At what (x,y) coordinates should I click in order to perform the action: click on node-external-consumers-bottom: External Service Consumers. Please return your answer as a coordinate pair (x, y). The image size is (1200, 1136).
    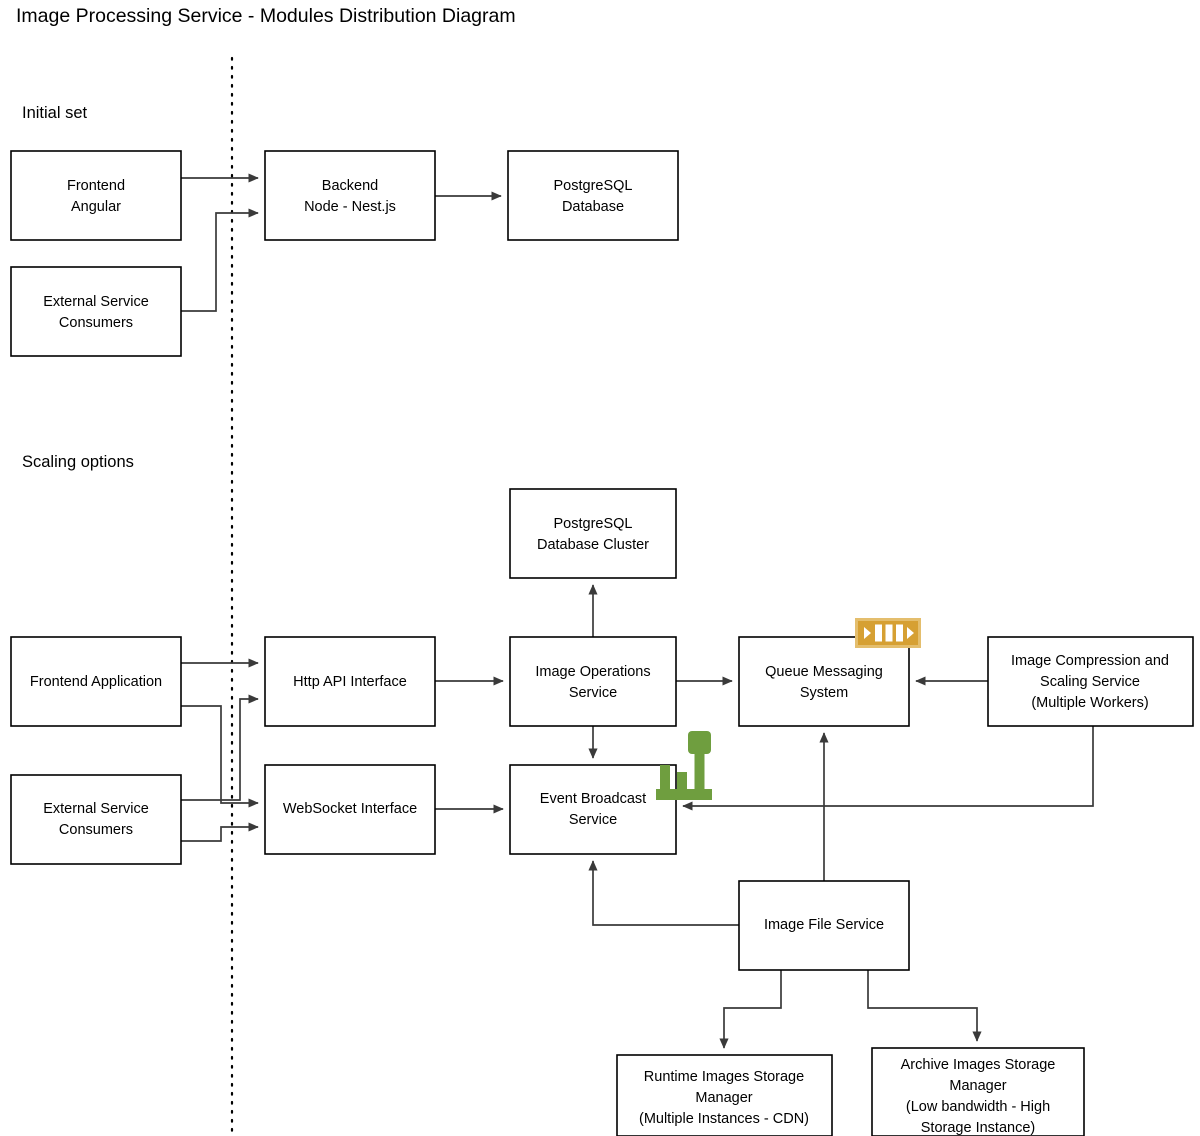
    Looking at the image, I should click on (96, 819).